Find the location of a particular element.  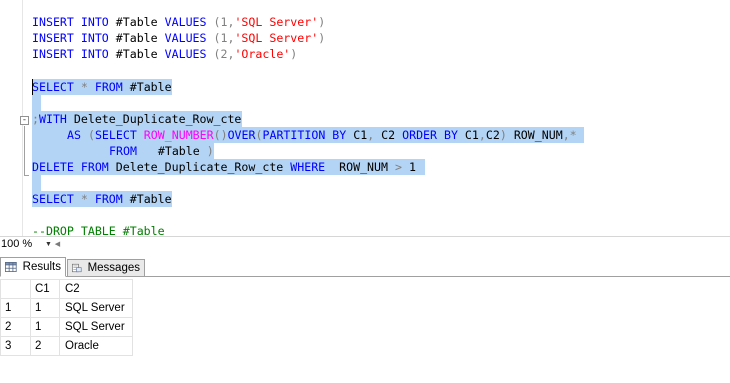

sql-operator: ( is located at coordinates (87, 135).